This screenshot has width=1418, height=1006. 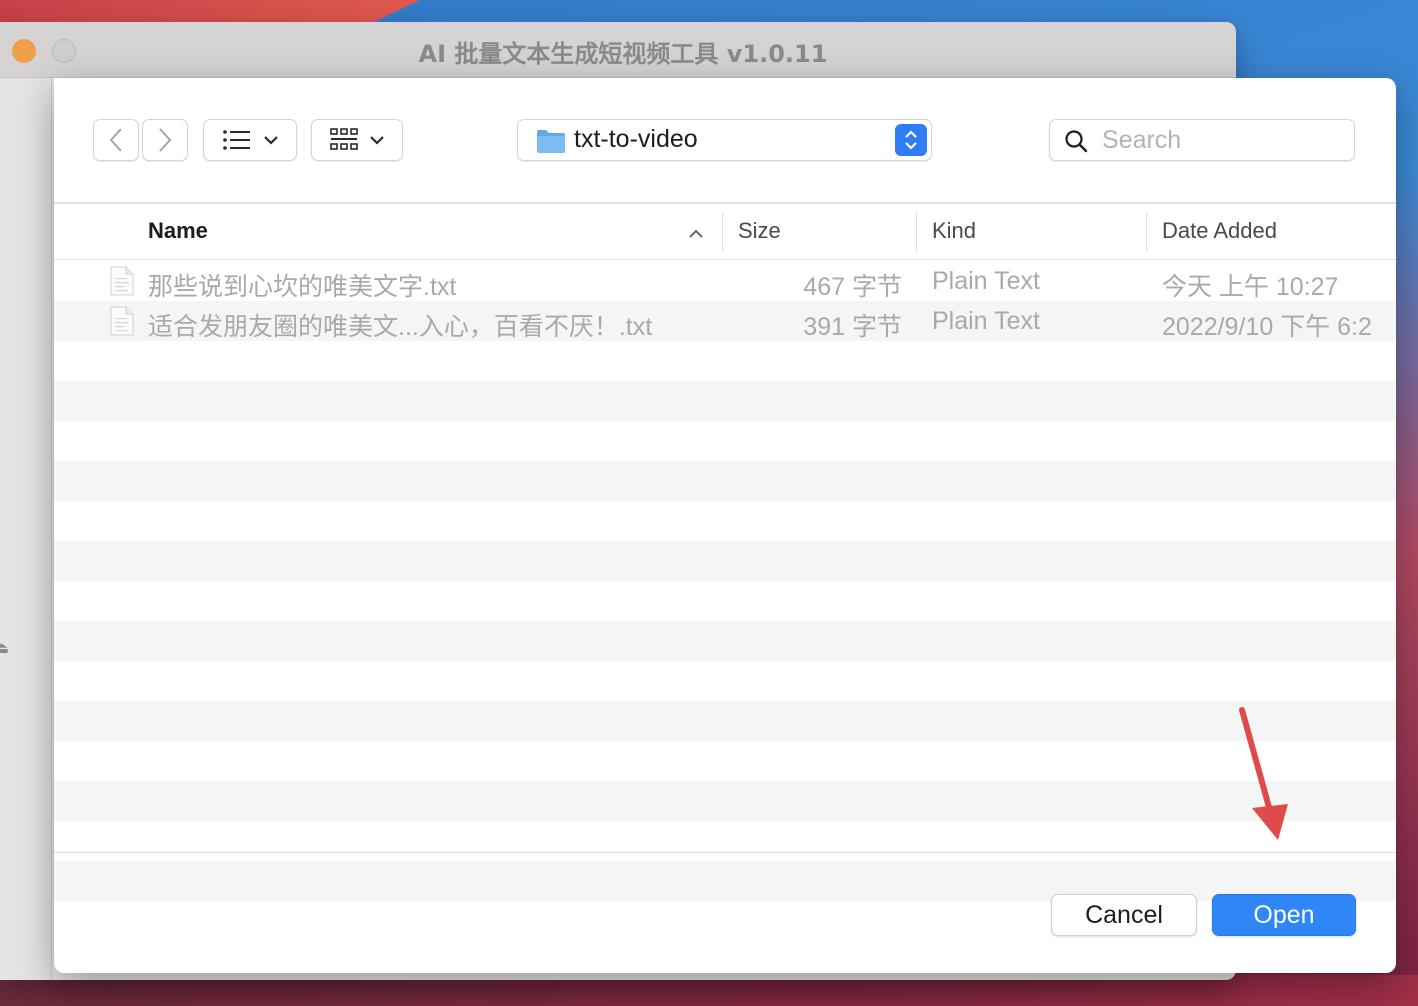 What do you see at coordinates (954, 231) in the screenshot?
I see `column-header-kind: Kind` at bounding box center [954, 231].